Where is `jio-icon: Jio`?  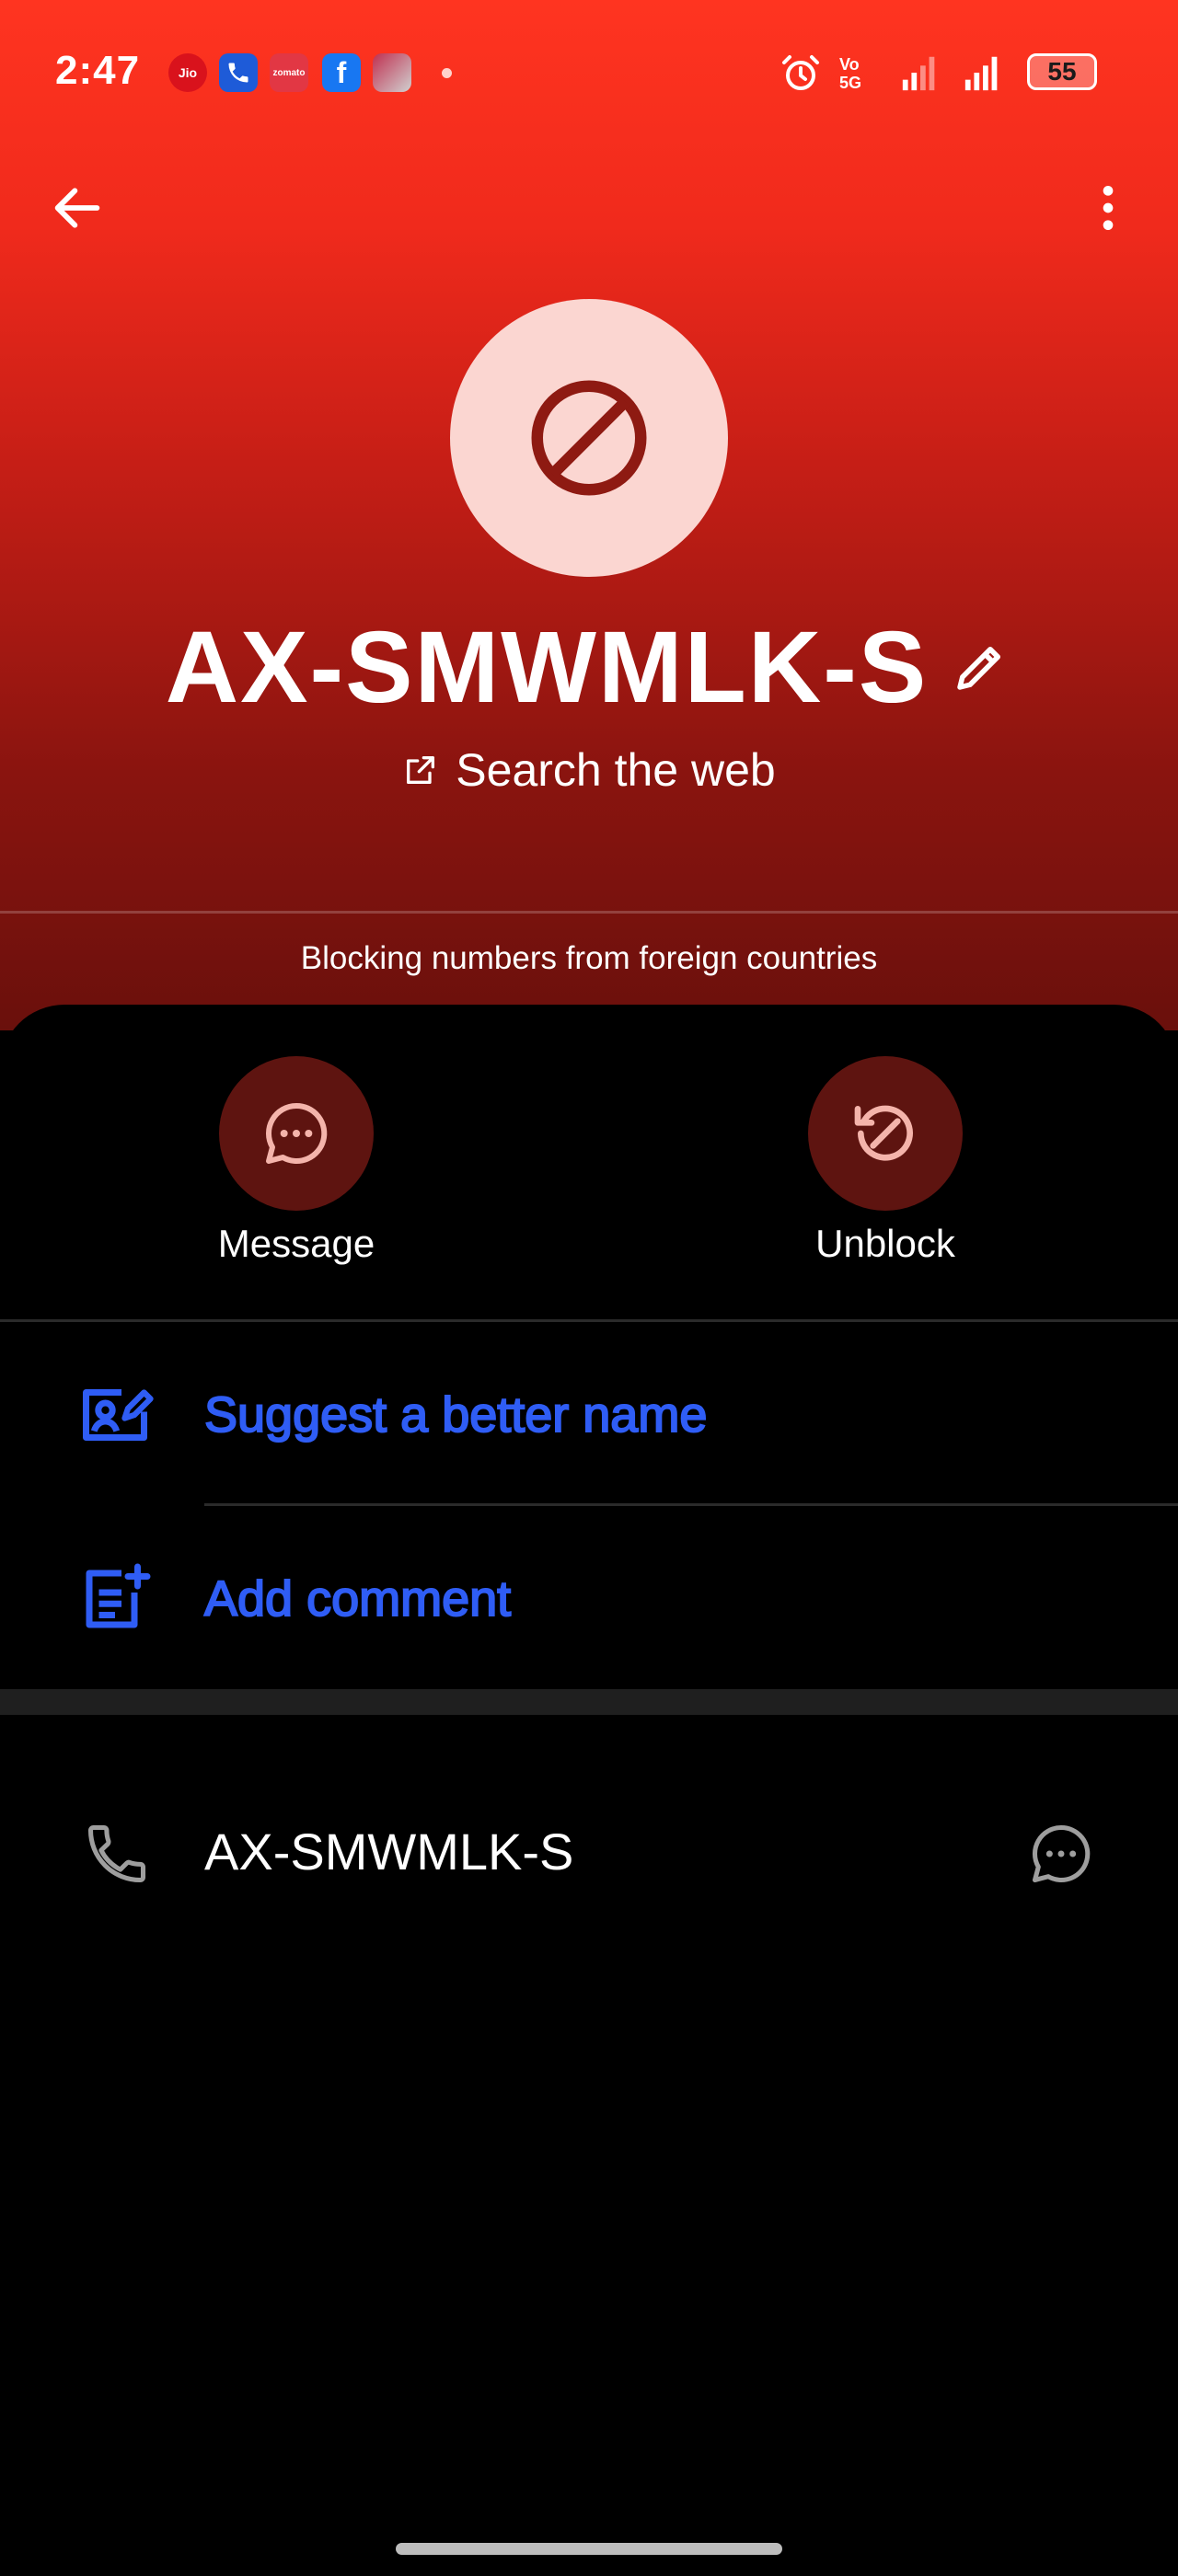 jio-icon: Jio is located at coordinates (187, 72).